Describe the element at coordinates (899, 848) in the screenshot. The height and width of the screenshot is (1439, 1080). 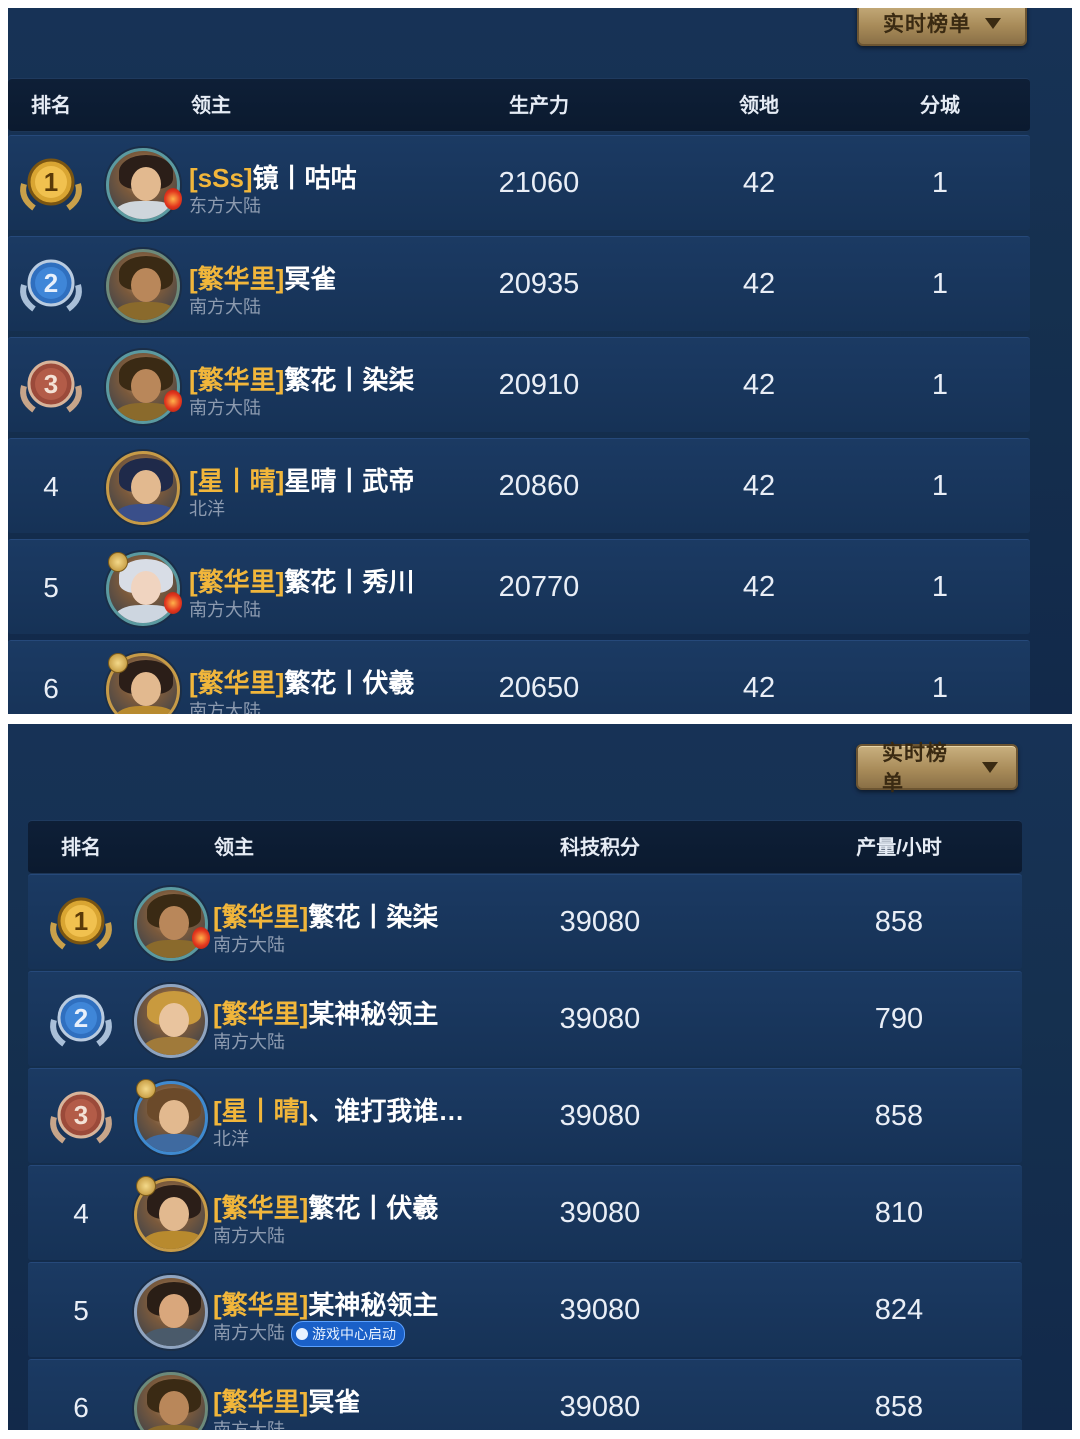
I see `header-output-per-hour: 产量/小时` at that location.